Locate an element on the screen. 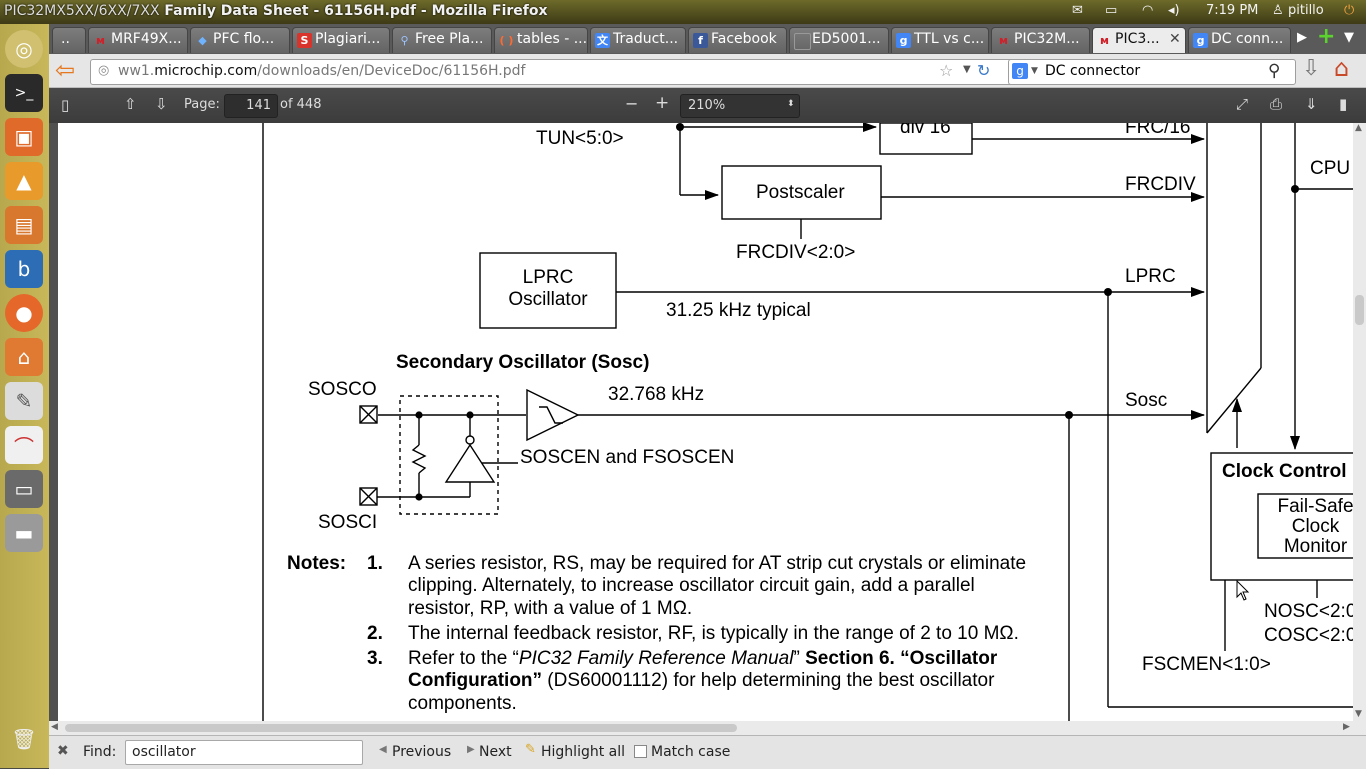 The height and width of the screenshot is (769, 1366). mail-icon: ✉ is located at coordinates (1077, 10).